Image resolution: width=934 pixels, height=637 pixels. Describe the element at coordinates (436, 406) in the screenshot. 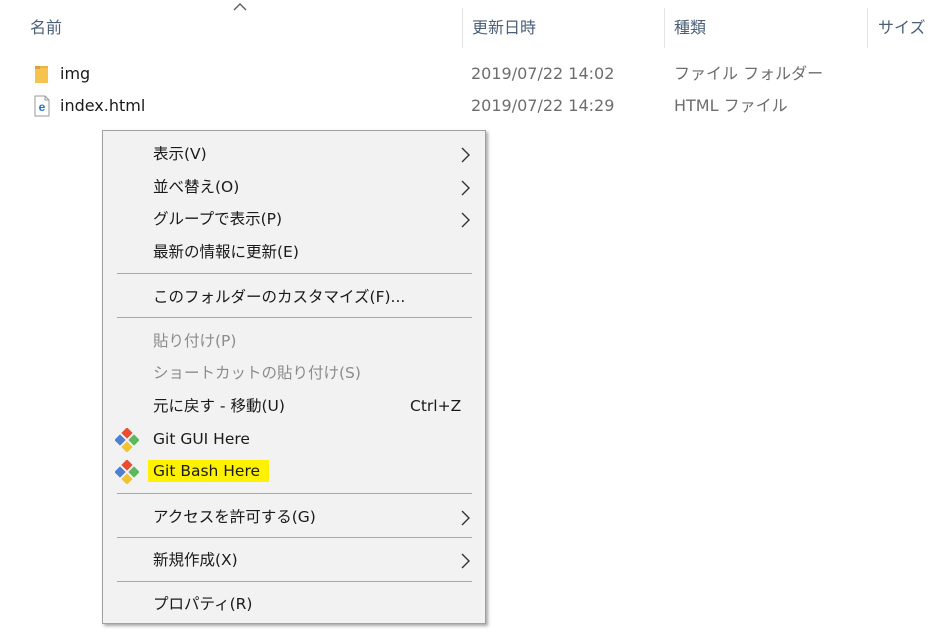

I see `menu-item-shortcut: Ctrl+Z` at that location.